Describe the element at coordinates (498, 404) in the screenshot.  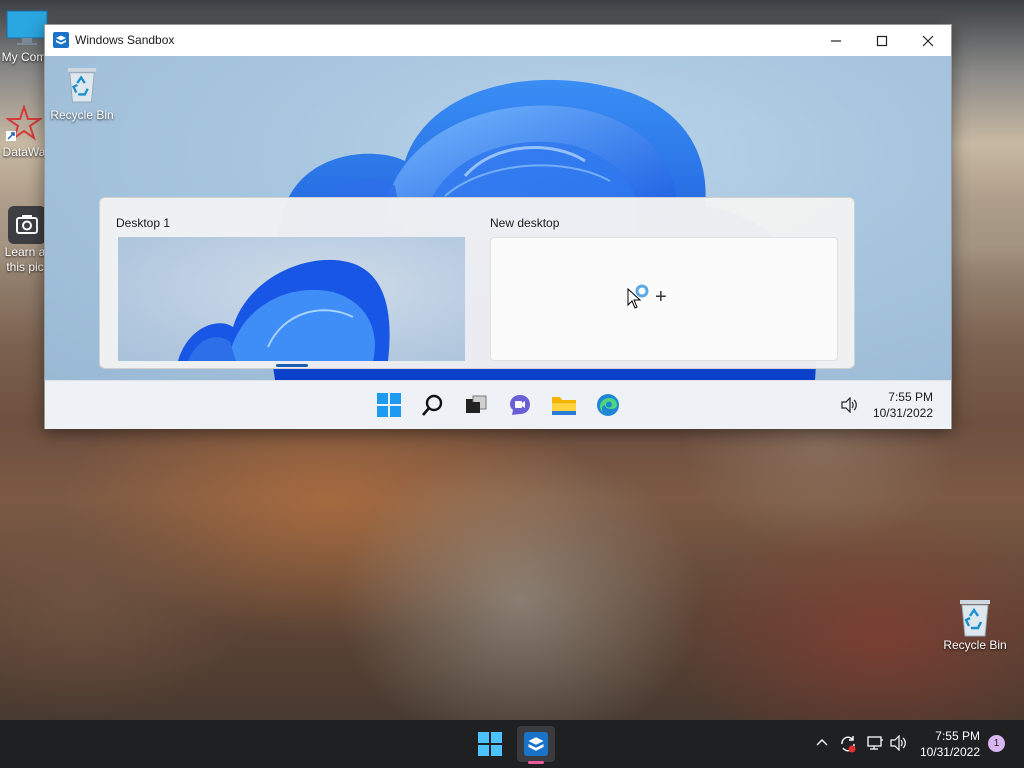
I see `sandbox-taskbar: 7:55 PM 10/31/2022` at that location.